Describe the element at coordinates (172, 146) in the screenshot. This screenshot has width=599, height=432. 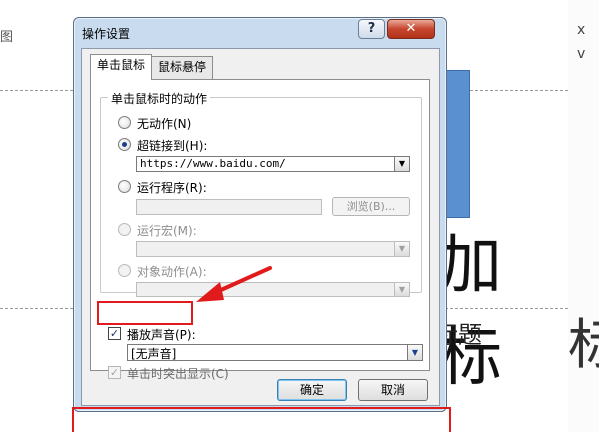
I see `label-hyperlink: 超链接到(H):` at that location.